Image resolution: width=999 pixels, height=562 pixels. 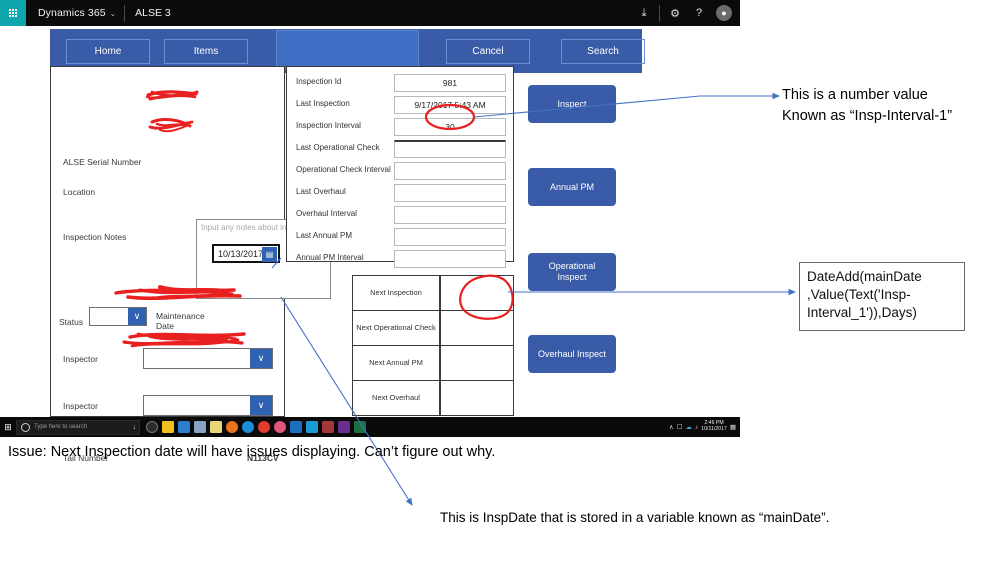 What do you see at coordinates (450, 127) in the screenshot?
I see `detail-value-inspection-interval: 30` at bounding box center [450, 127].